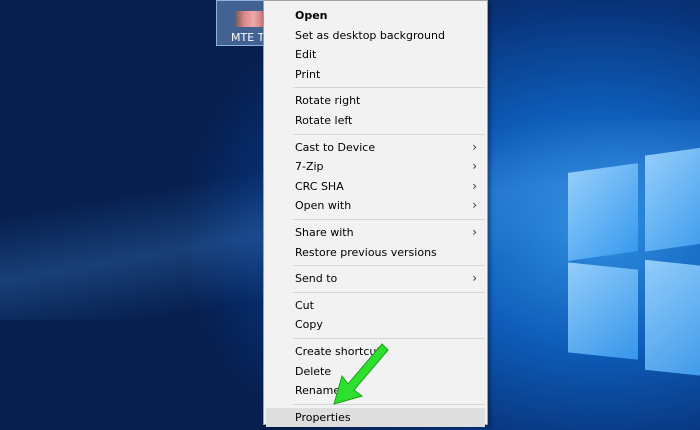 This screenshot has width=700, height=430. What do you see at coordinates (313, 371) in the screenshot?
I see `menu-item-label: Delete` at bounding box center [313, 371].